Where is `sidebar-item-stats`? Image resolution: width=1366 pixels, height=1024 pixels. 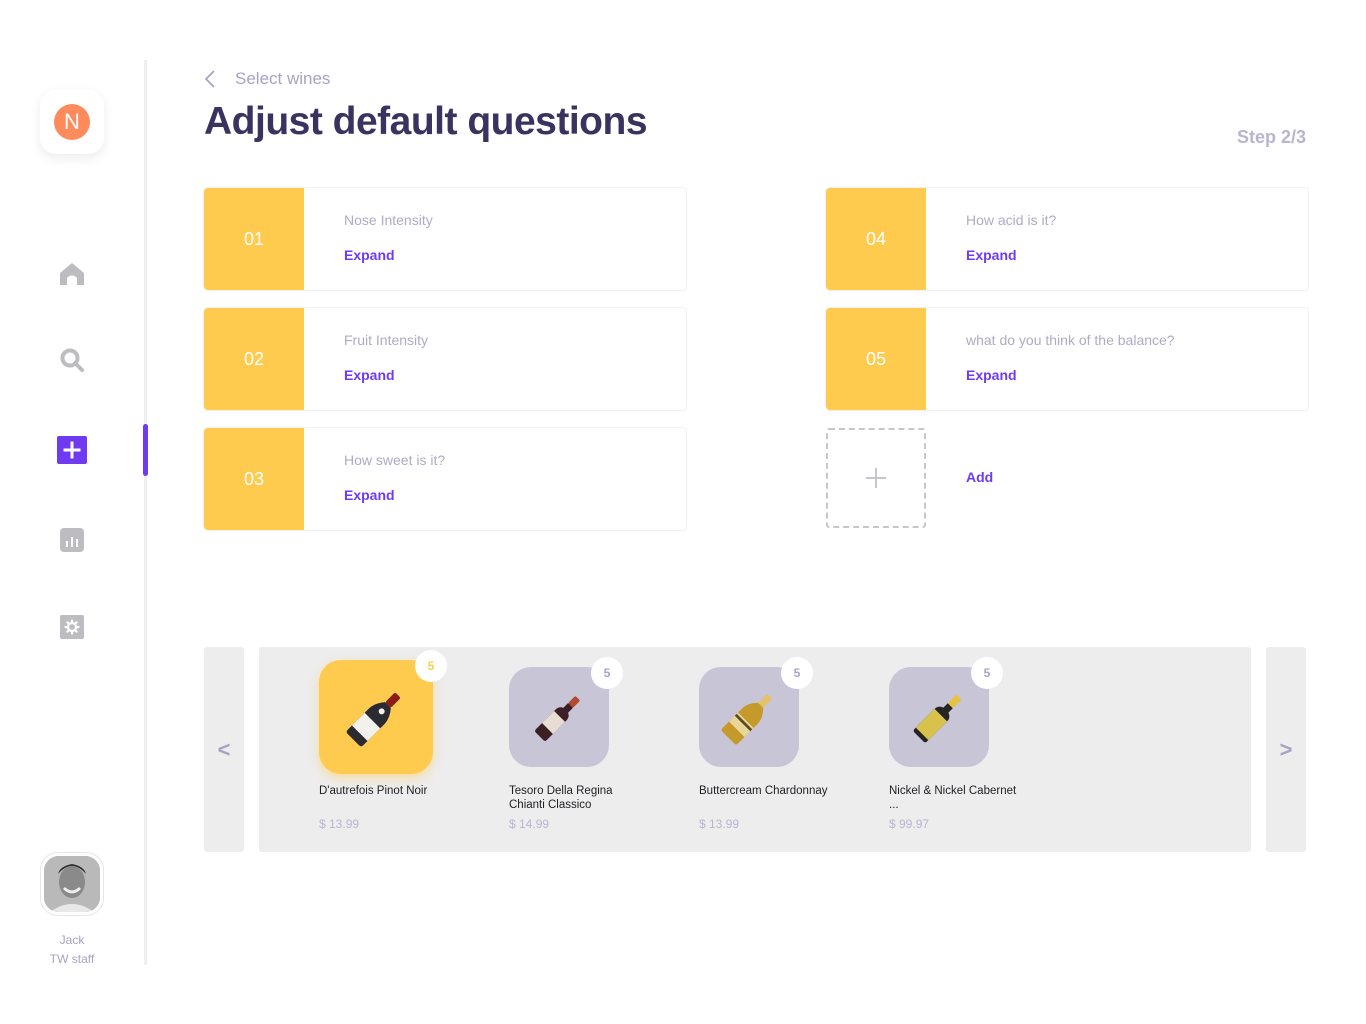
sidebar-item-stats is located at coordinates (72, 540).